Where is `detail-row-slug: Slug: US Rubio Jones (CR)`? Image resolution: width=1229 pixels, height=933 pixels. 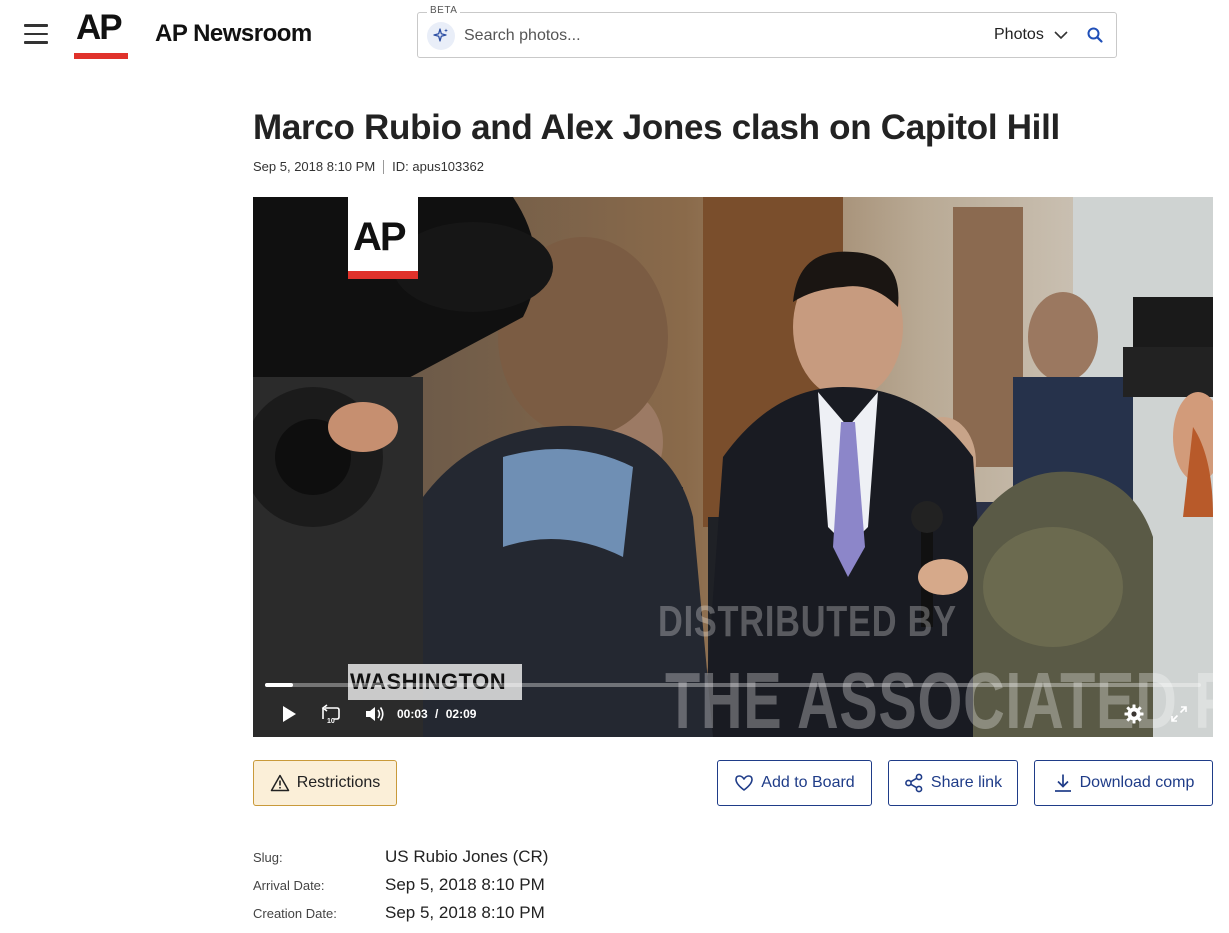 detail-row-slug: Slug: US Rubio Jones (CR) is located at coordinates (400, 857).